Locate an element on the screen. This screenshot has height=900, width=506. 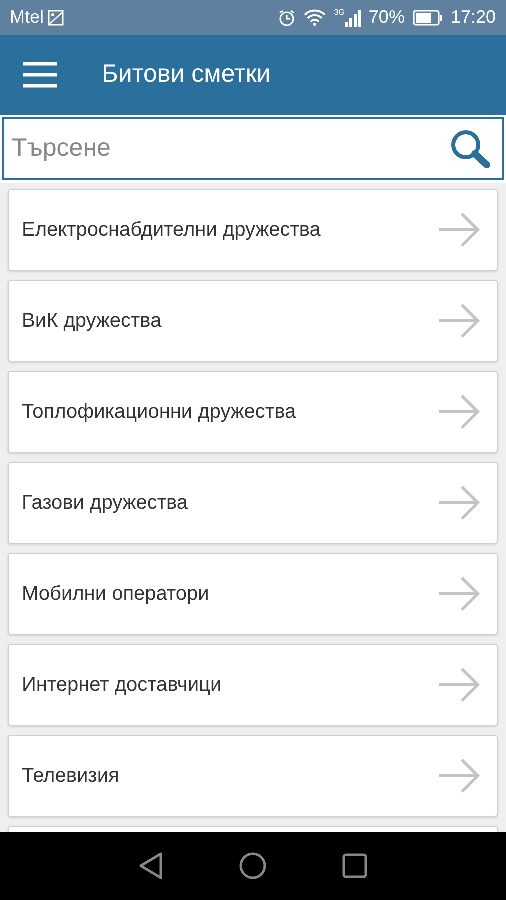
network-type: 3G is located at coordinates (339, 12).